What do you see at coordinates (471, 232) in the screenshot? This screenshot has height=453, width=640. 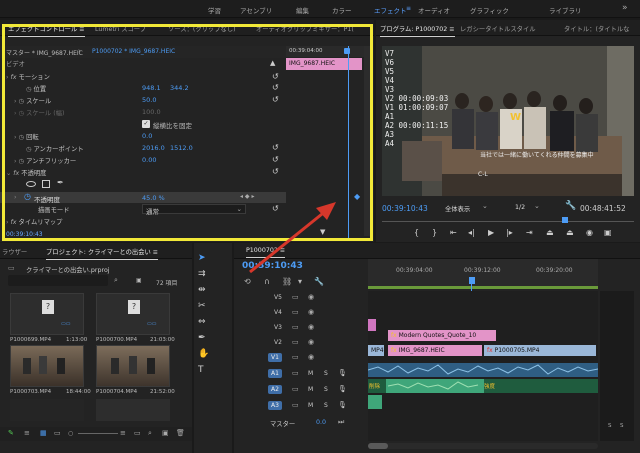 I see `step-back-icon: ◂|` at bounding box center [471, 232].